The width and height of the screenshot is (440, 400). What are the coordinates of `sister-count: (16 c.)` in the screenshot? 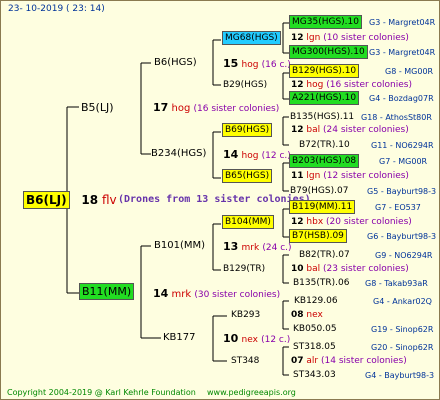 It's located at (276, 65).